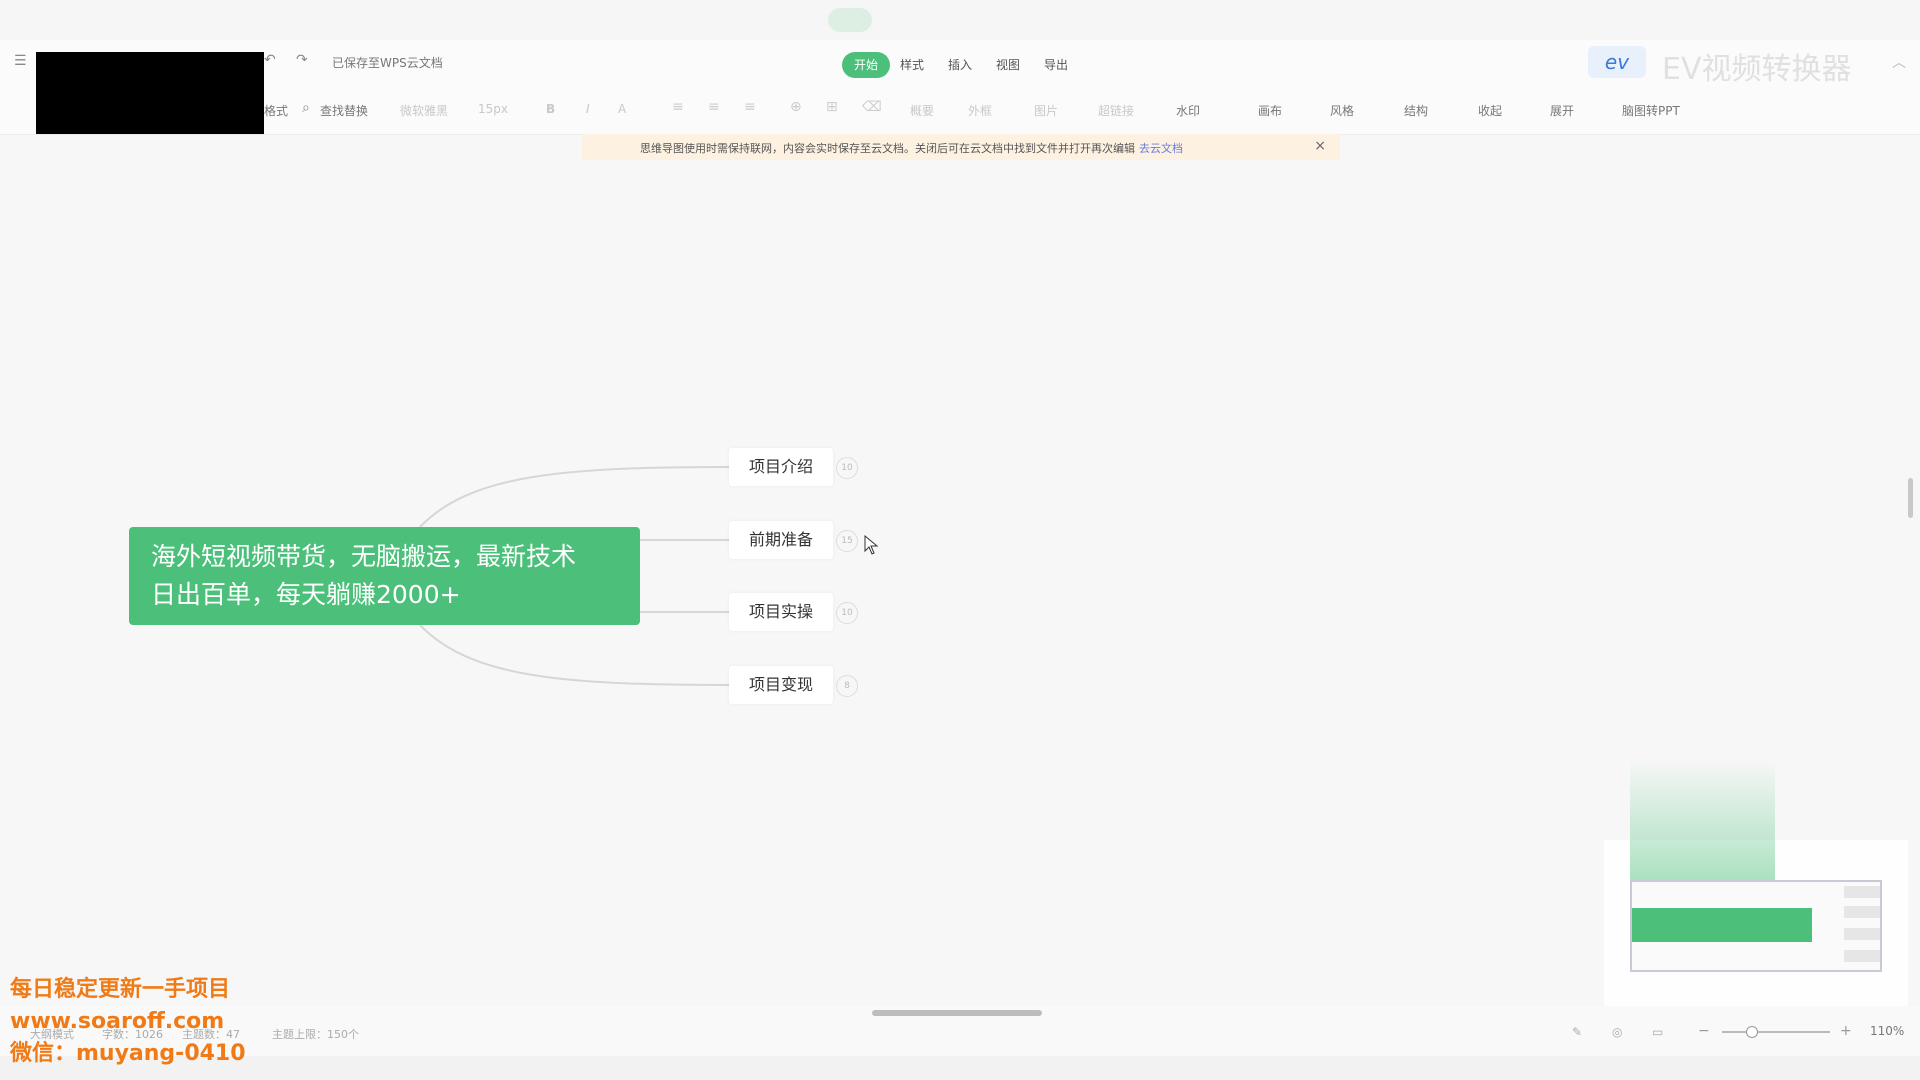 The height and width of the screenshot is (1080, 1920). I want to click on mindmap-root-node: 海外短视频带货，无脑搬运，最新技术 日出百单，每天躺赚2000+, so click(384, 576).